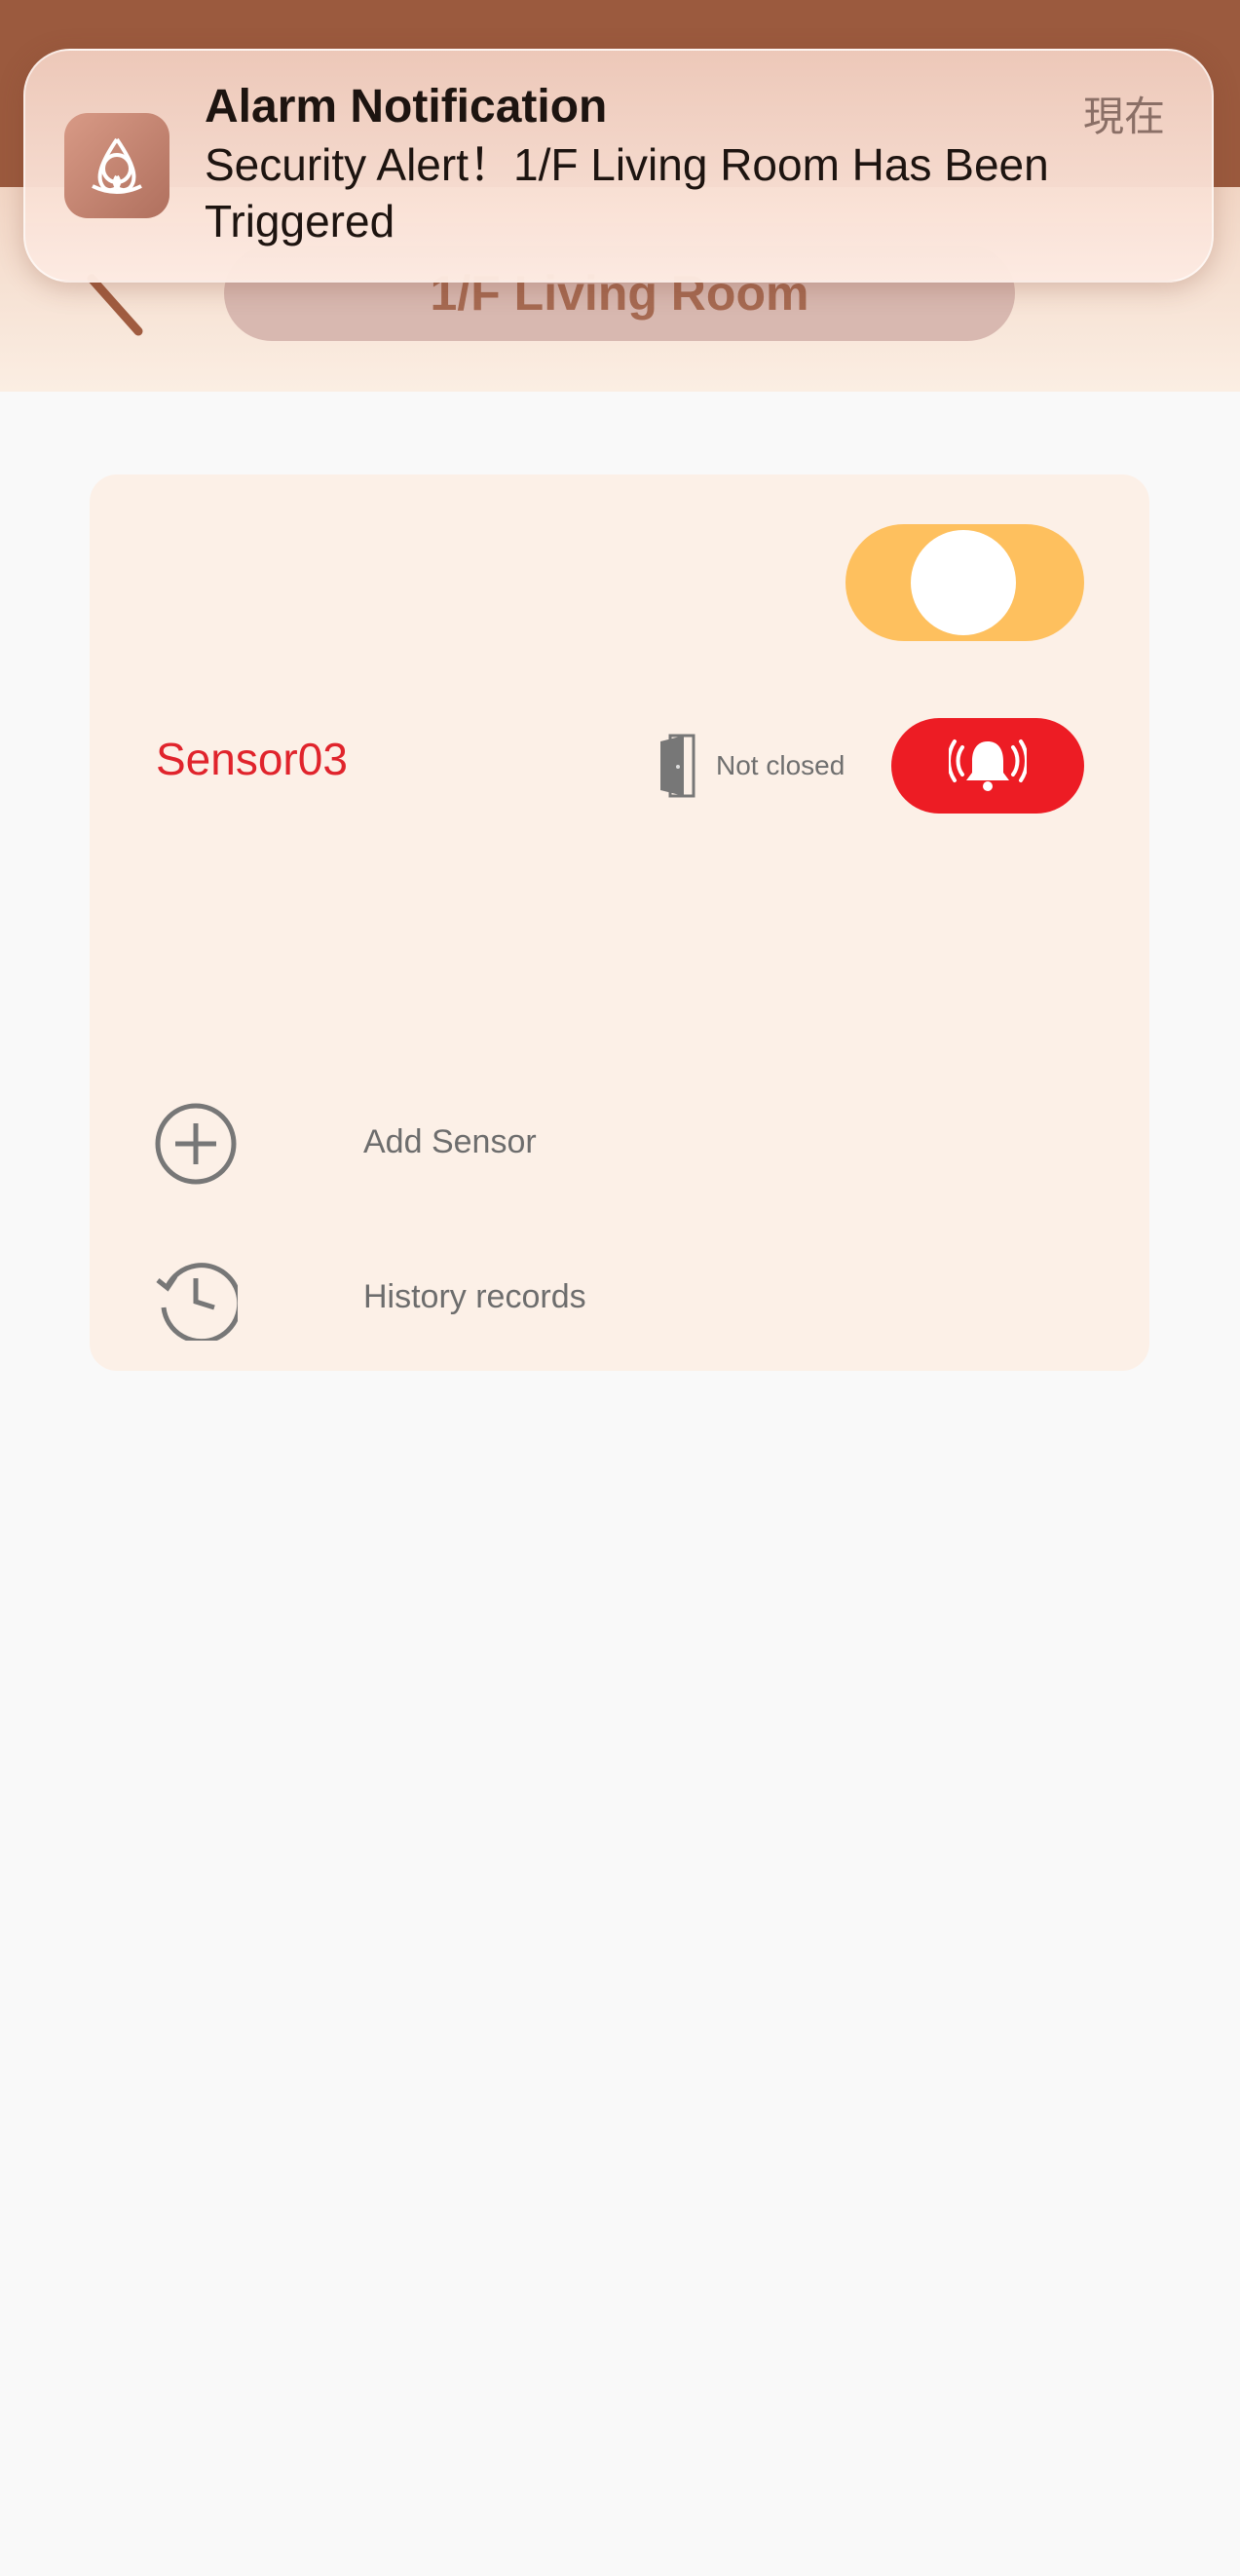 Image resolution: width=1240 pixels, height=2576 pixels. I want to click on alarm-button, so click(988, 766).